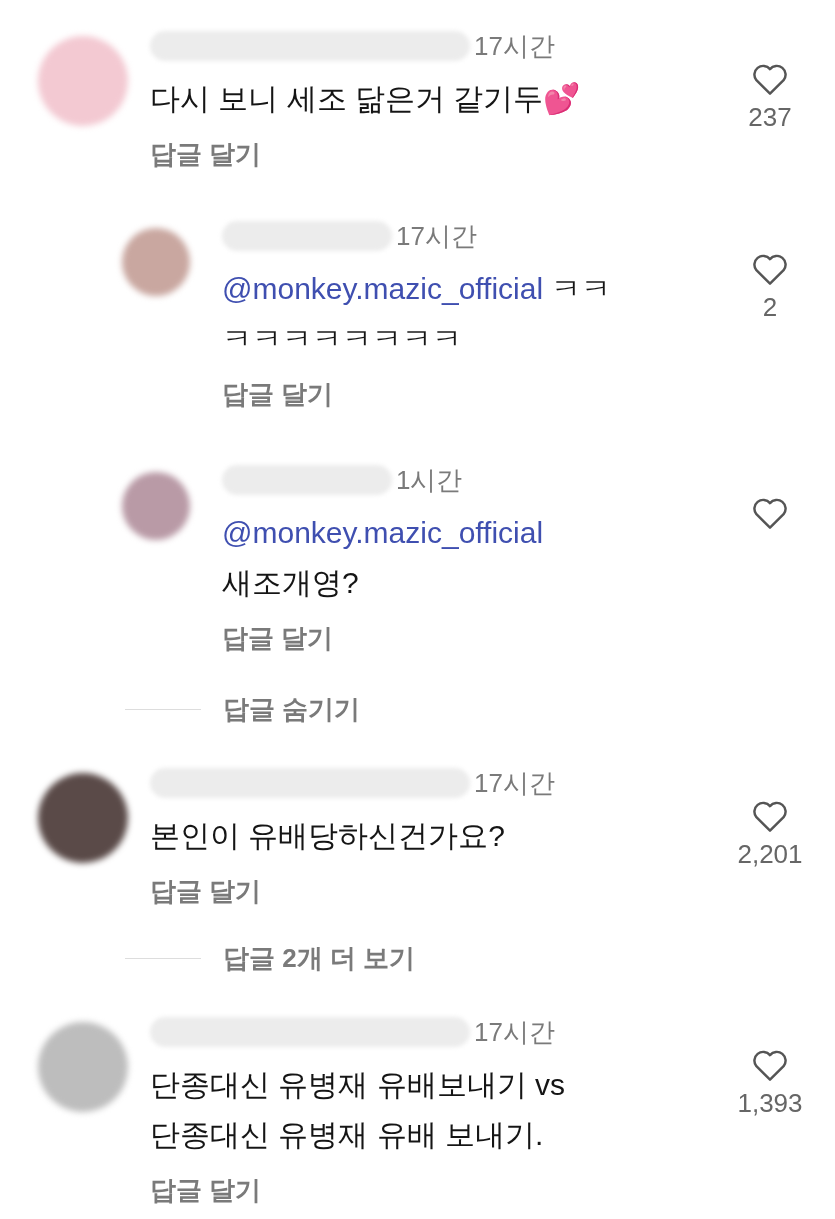 This screenshot has height=1219, width=835. I want to click on comment-text: @monkey.mazic_official 새조개영?, so click(383, 558).